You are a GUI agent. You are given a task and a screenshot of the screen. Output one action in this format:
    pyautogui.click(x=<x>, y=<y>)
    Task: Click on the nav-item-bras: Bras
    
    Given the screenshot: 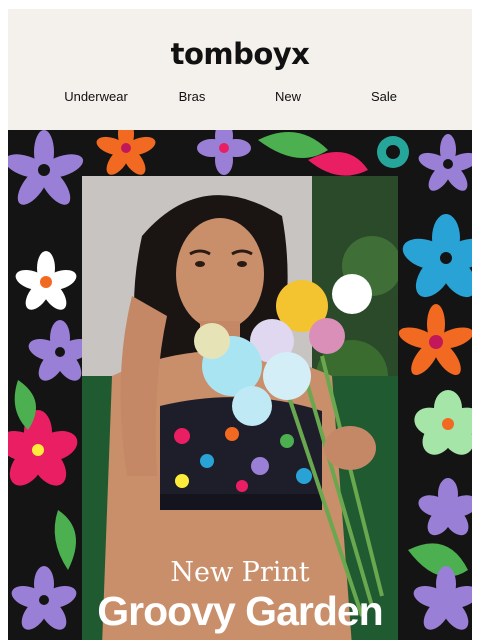 What is the action you would take?
    pyautogui.click(x=192, y=96)
    